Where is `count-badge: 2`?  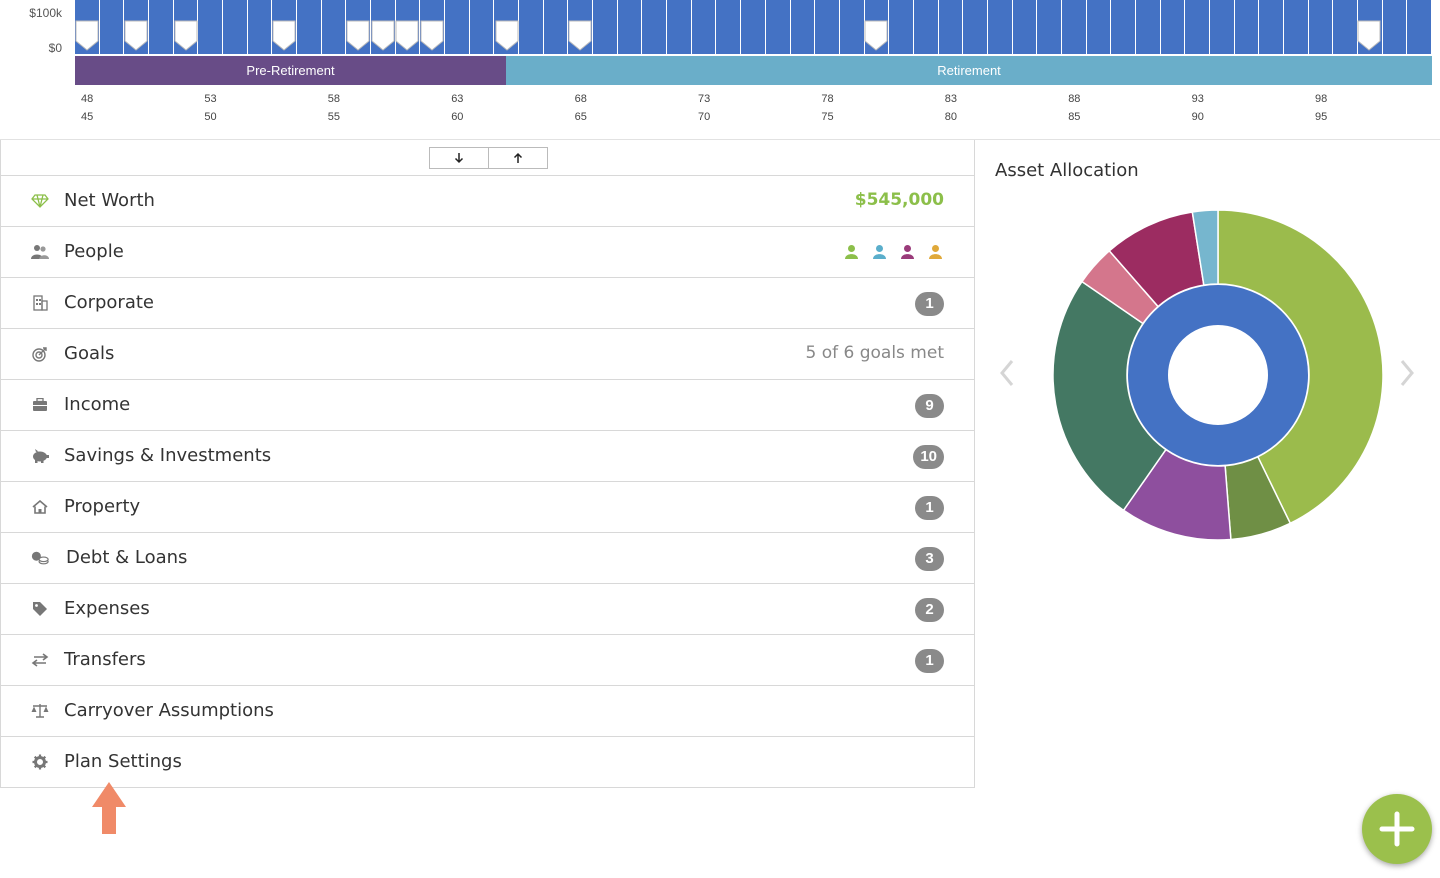 count-badge: 2 is located at coordinates (929, 610).